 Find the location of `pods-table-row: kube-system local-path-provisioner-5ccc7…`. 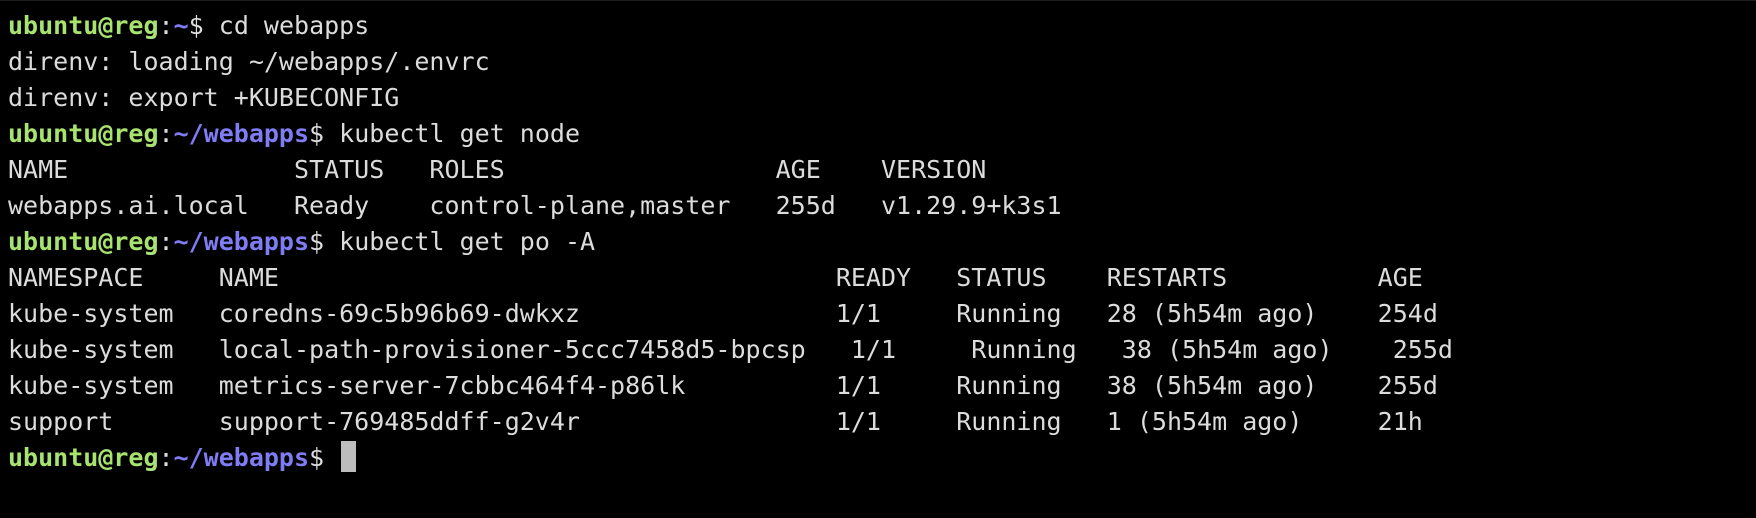

pods-table-row: kube-system local-path-provisioner-5ccc7… is located at coordinates (730, 349).